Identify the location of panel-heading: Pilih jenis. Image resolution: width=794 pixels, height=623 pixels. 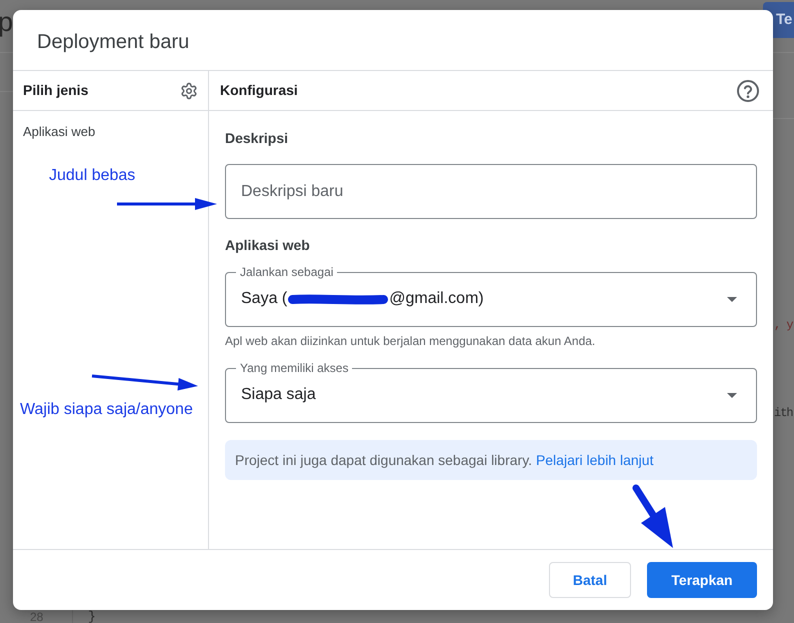
(55, 90).